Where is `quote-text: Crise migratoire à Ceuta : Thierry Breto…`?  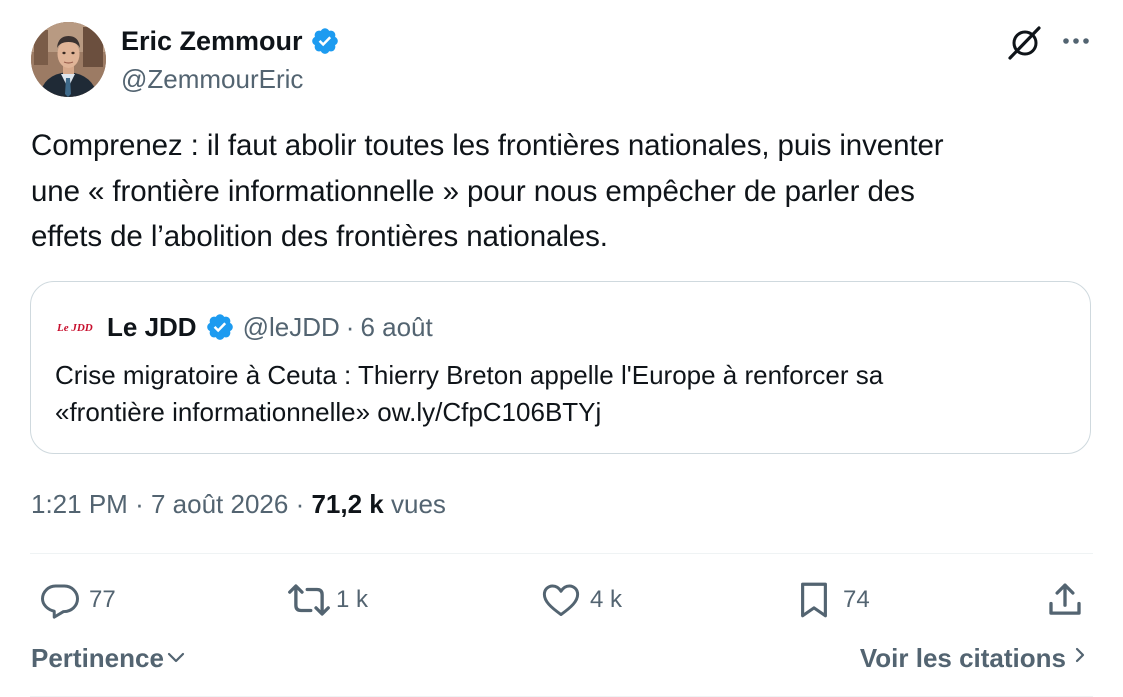
quote-text: Crise migratoire à Ceuta : Thierry Breto… is located at coordinates (560, 394).